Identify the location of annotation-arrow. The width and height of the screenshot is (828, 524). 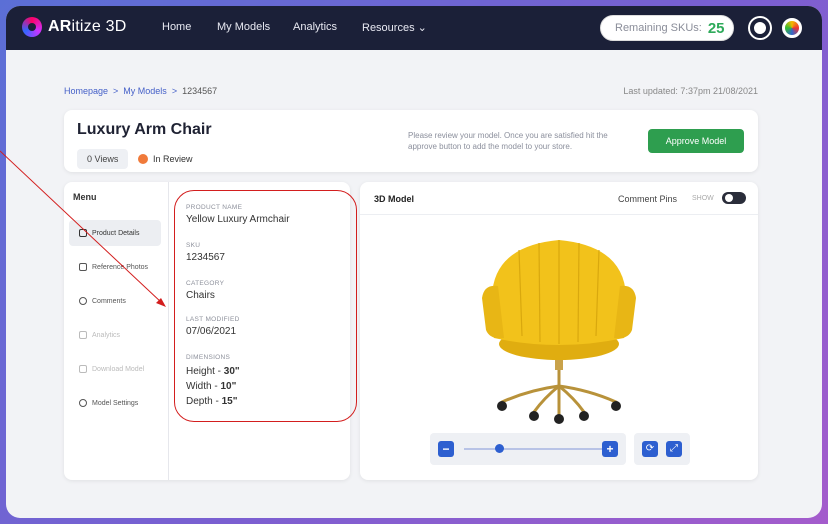
(83, 228).